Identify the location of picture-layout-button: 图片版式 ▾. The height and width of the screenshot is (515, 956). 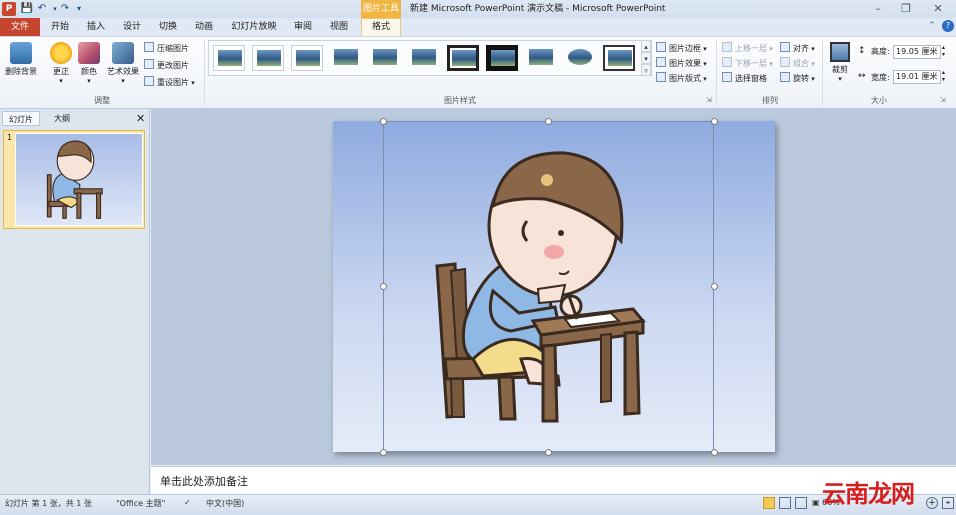
(681, 78).